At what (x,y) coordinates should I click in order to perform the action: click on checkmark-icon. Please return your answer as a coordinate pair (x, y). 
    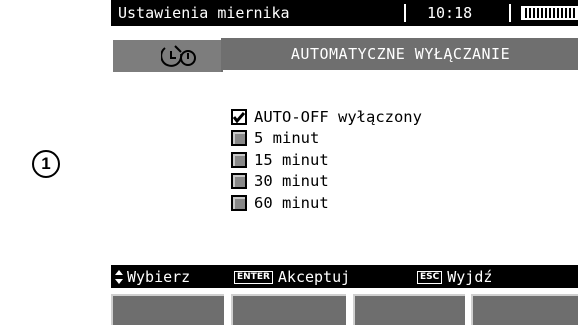
    Looking at the image, I should click on (239, 117).